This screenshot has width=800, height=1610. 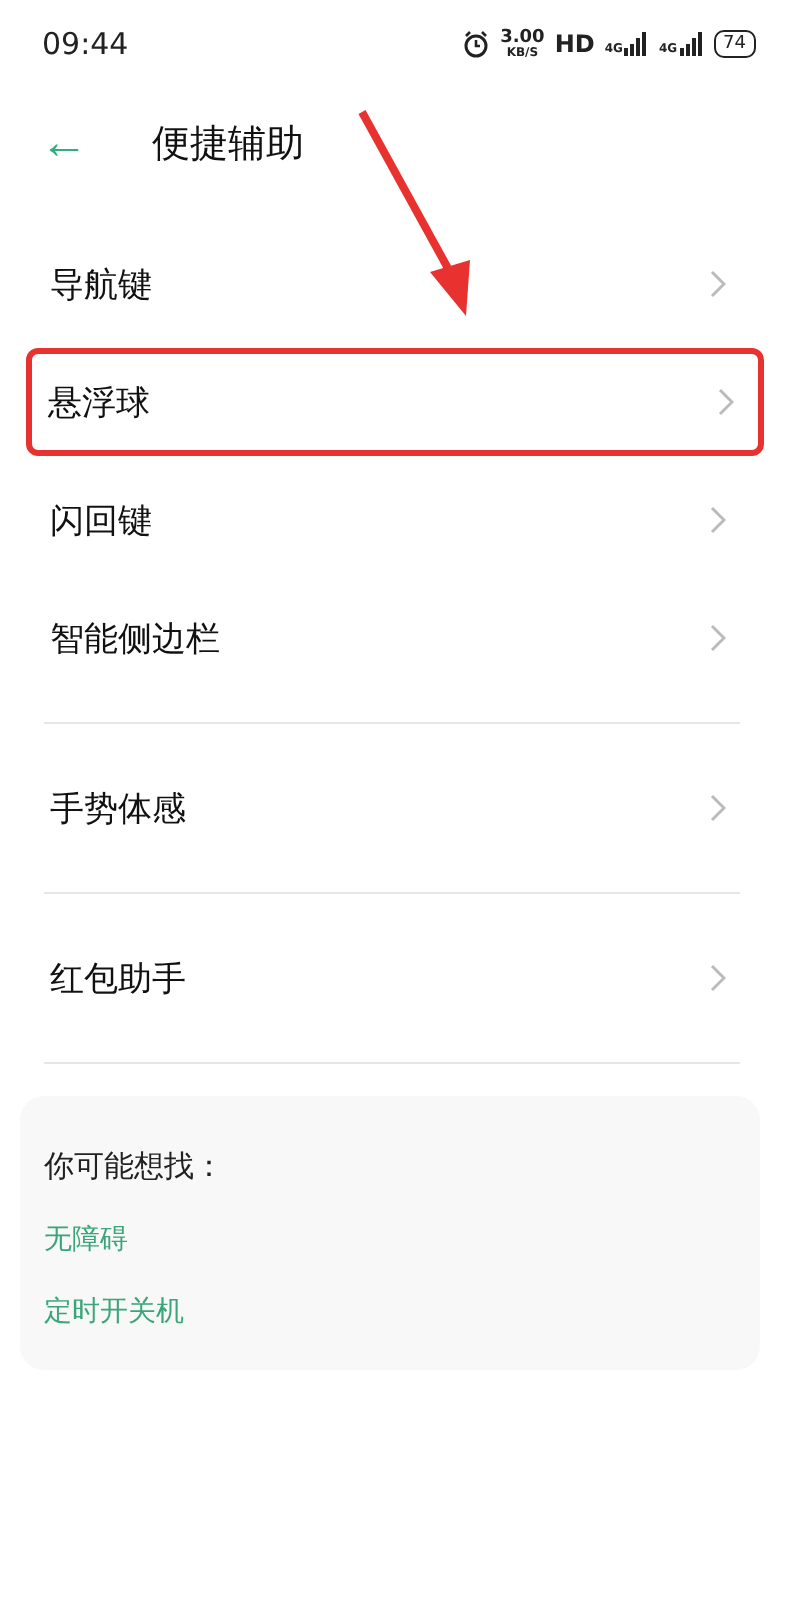 I want to click on battery-level: 74, so click(x=734, y=44).